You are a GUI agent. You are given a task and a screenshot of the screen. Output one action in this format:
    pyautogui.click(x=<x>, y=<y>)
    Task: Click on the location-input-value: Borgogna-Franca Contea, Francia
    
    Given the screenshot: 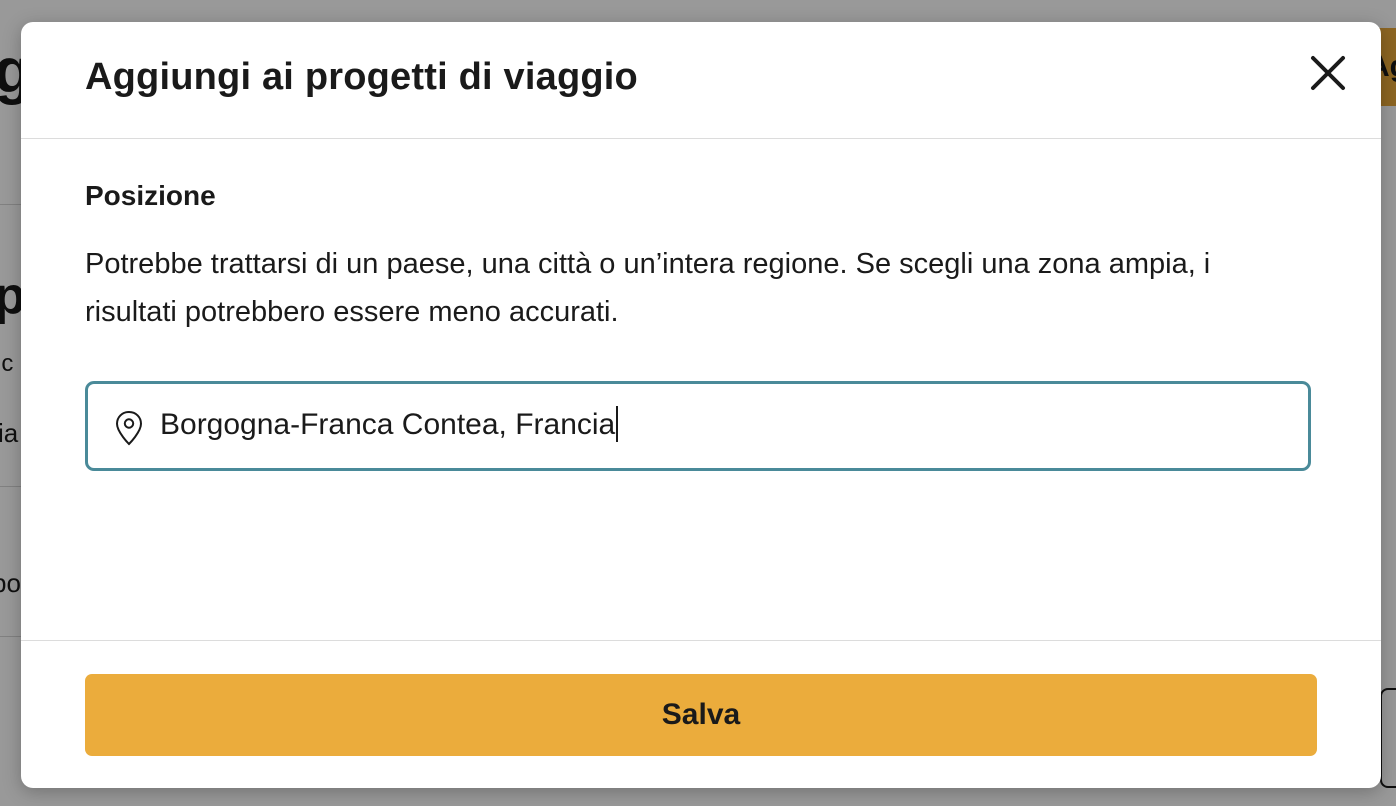 What is the action you would take?
    pyautogui.click(x=389, y=424)
    